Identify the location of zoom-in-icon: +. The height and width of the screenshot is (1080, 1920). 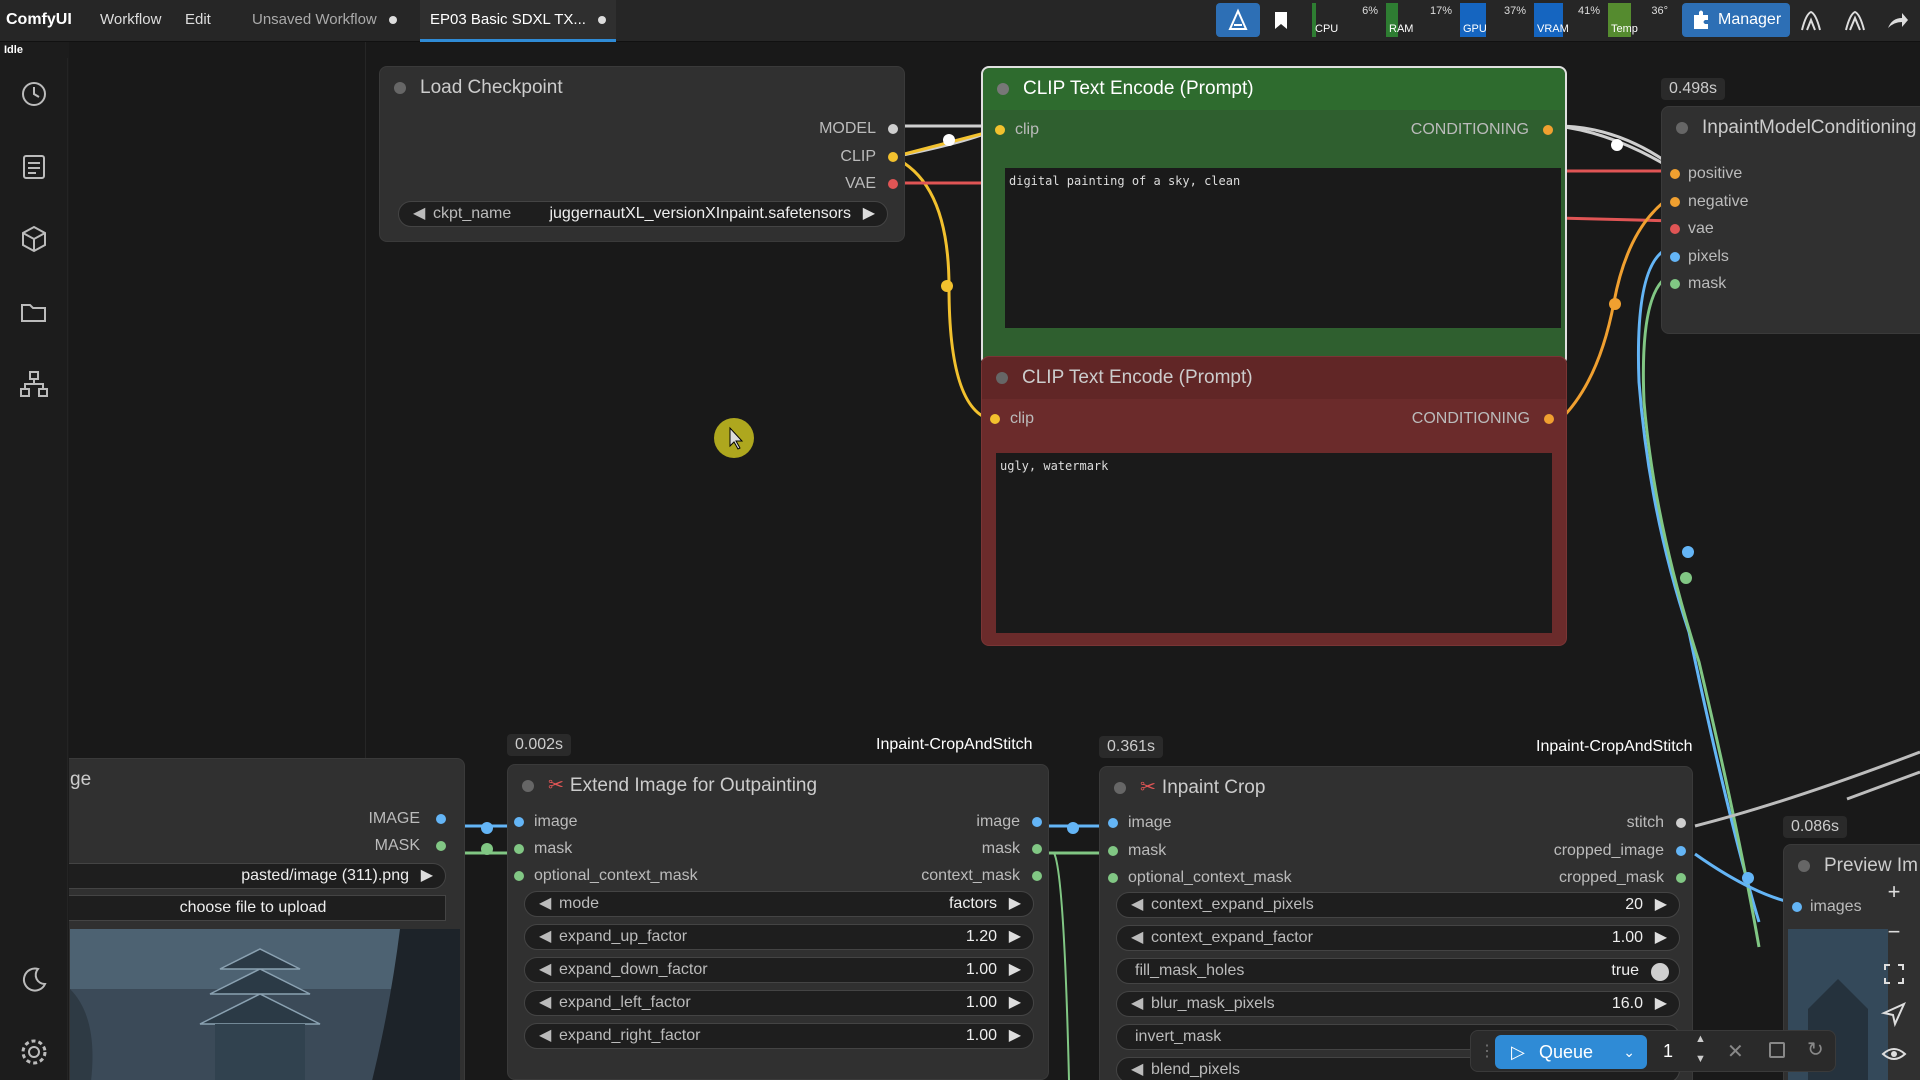
(1894, 892).